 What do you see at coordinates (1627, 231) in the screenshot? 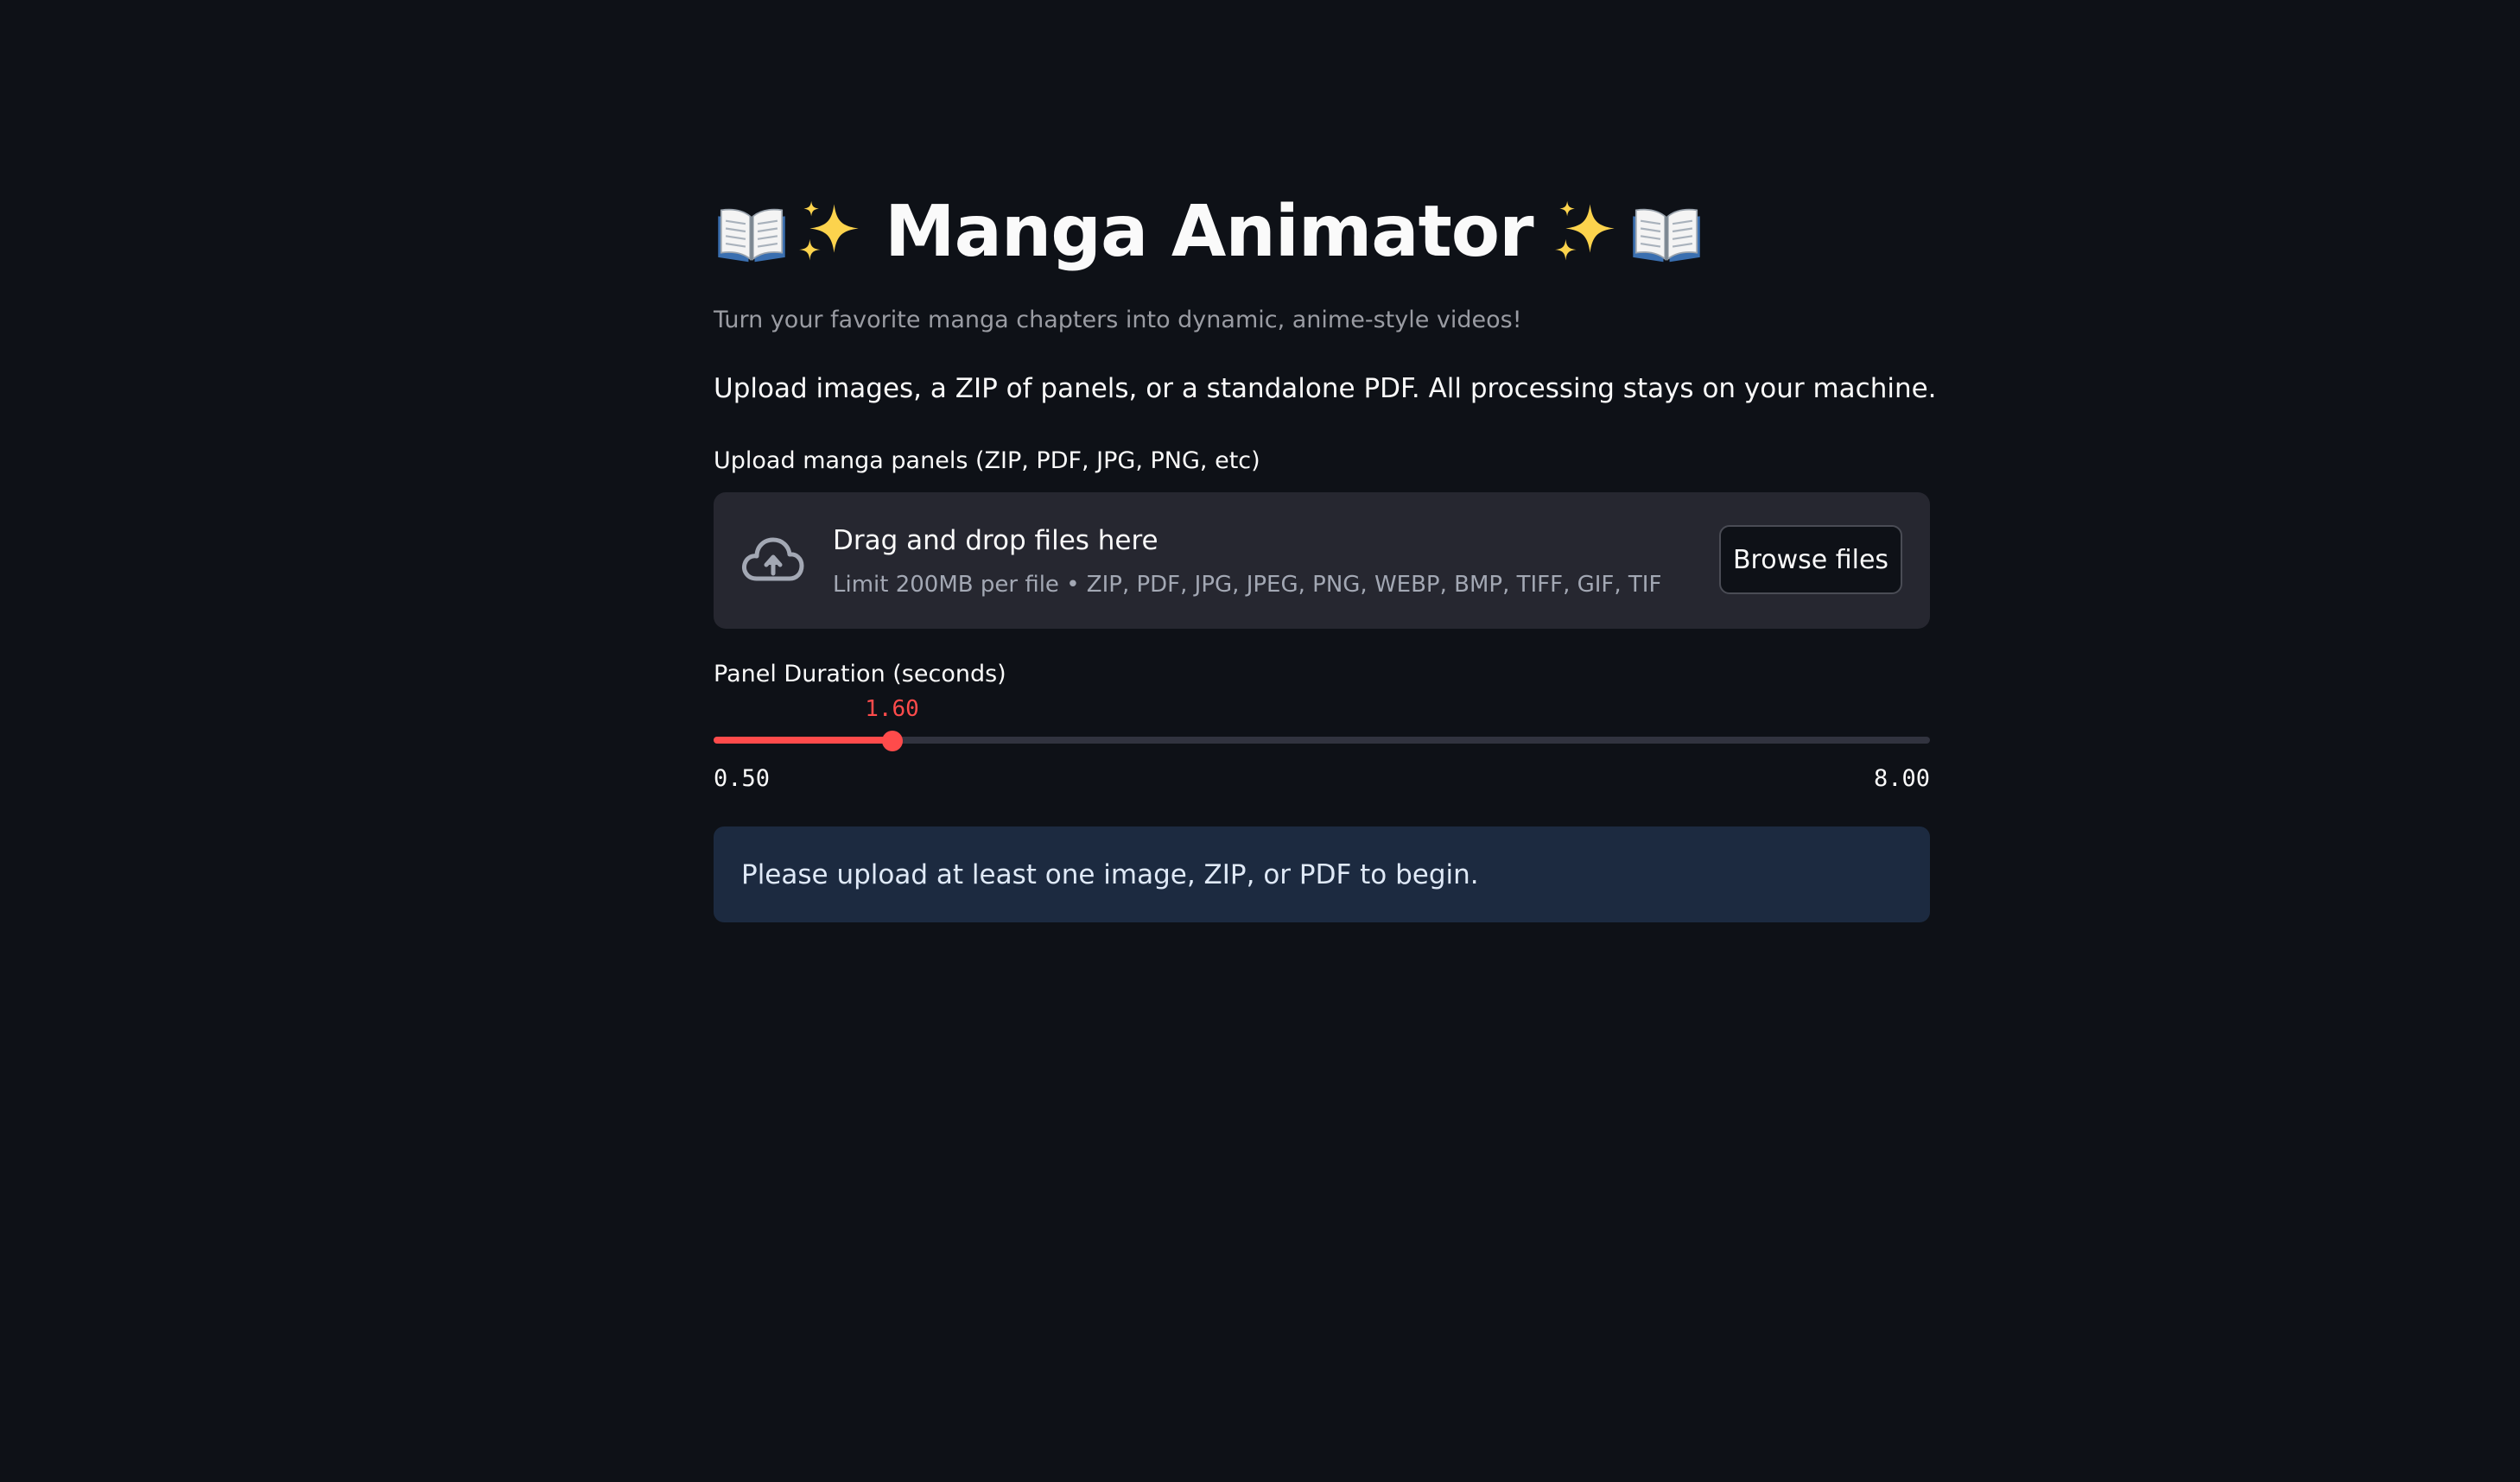
I see `title-emoji-right` at bounding box center [1627, 231].